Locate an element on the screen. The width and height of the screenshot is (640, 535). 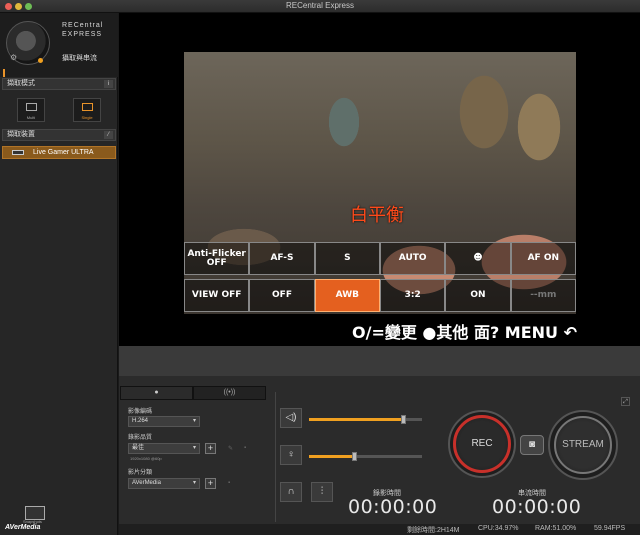
snapshot-icon is located at coordinates (35, 513).